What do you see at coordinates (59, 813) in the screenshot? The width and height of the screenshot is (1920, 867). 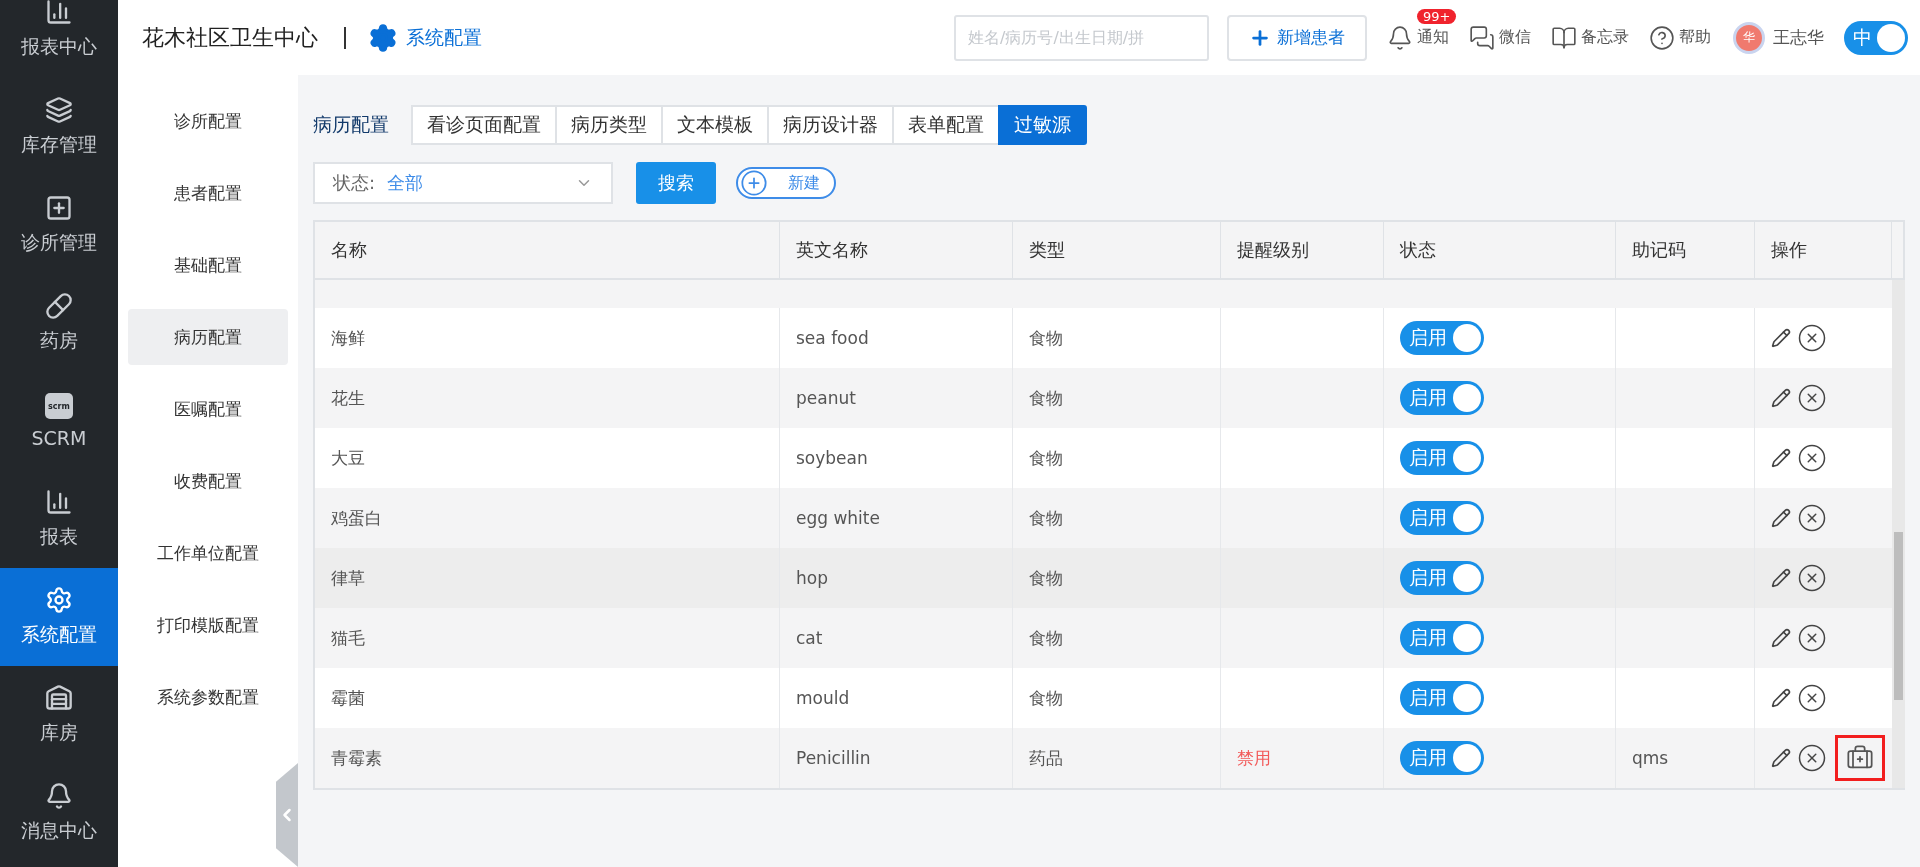 I see `nav-item: 消息中心` at bounding box center [59, 813].